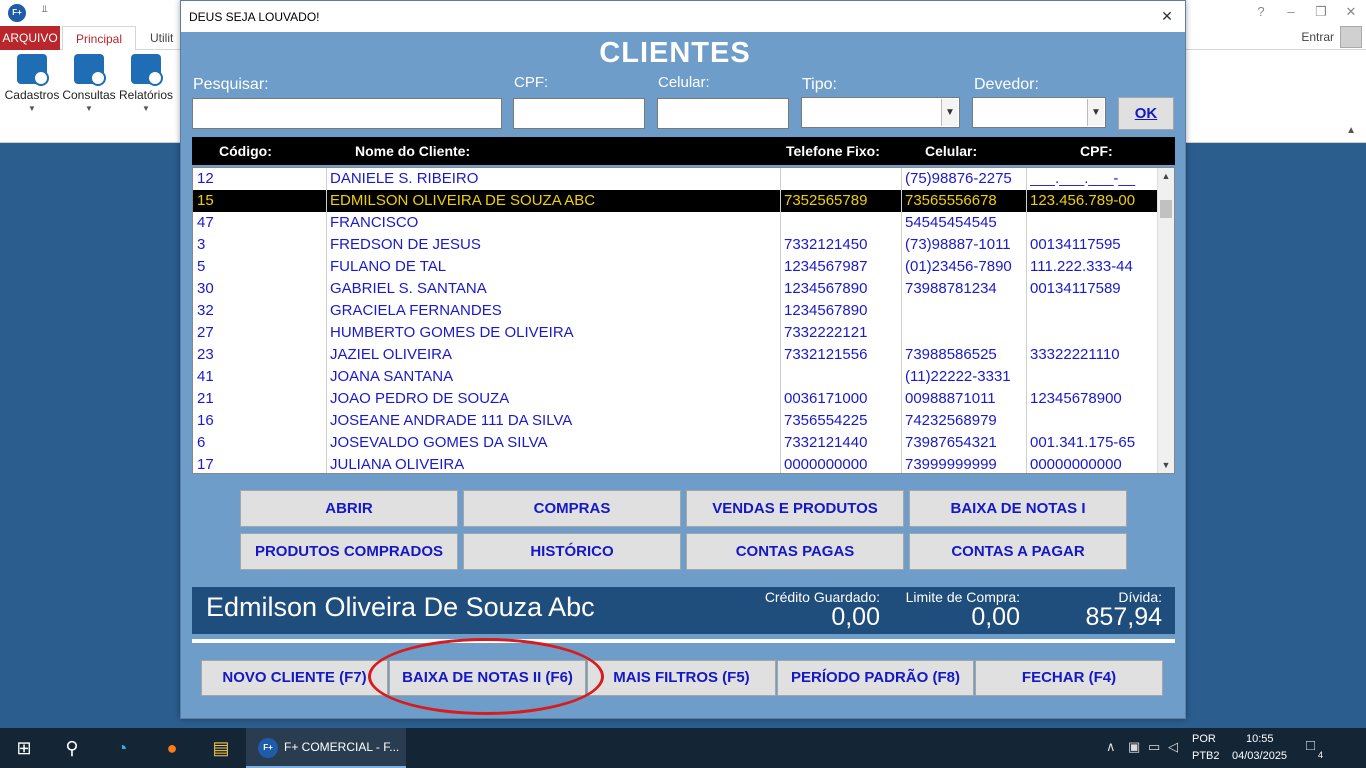 The height and width of the screenshot is (768, 1366). Describe the element at coordinates (30, 38) in the screenshot. I see `tab-arquivo: ARQUIVO` at that location.